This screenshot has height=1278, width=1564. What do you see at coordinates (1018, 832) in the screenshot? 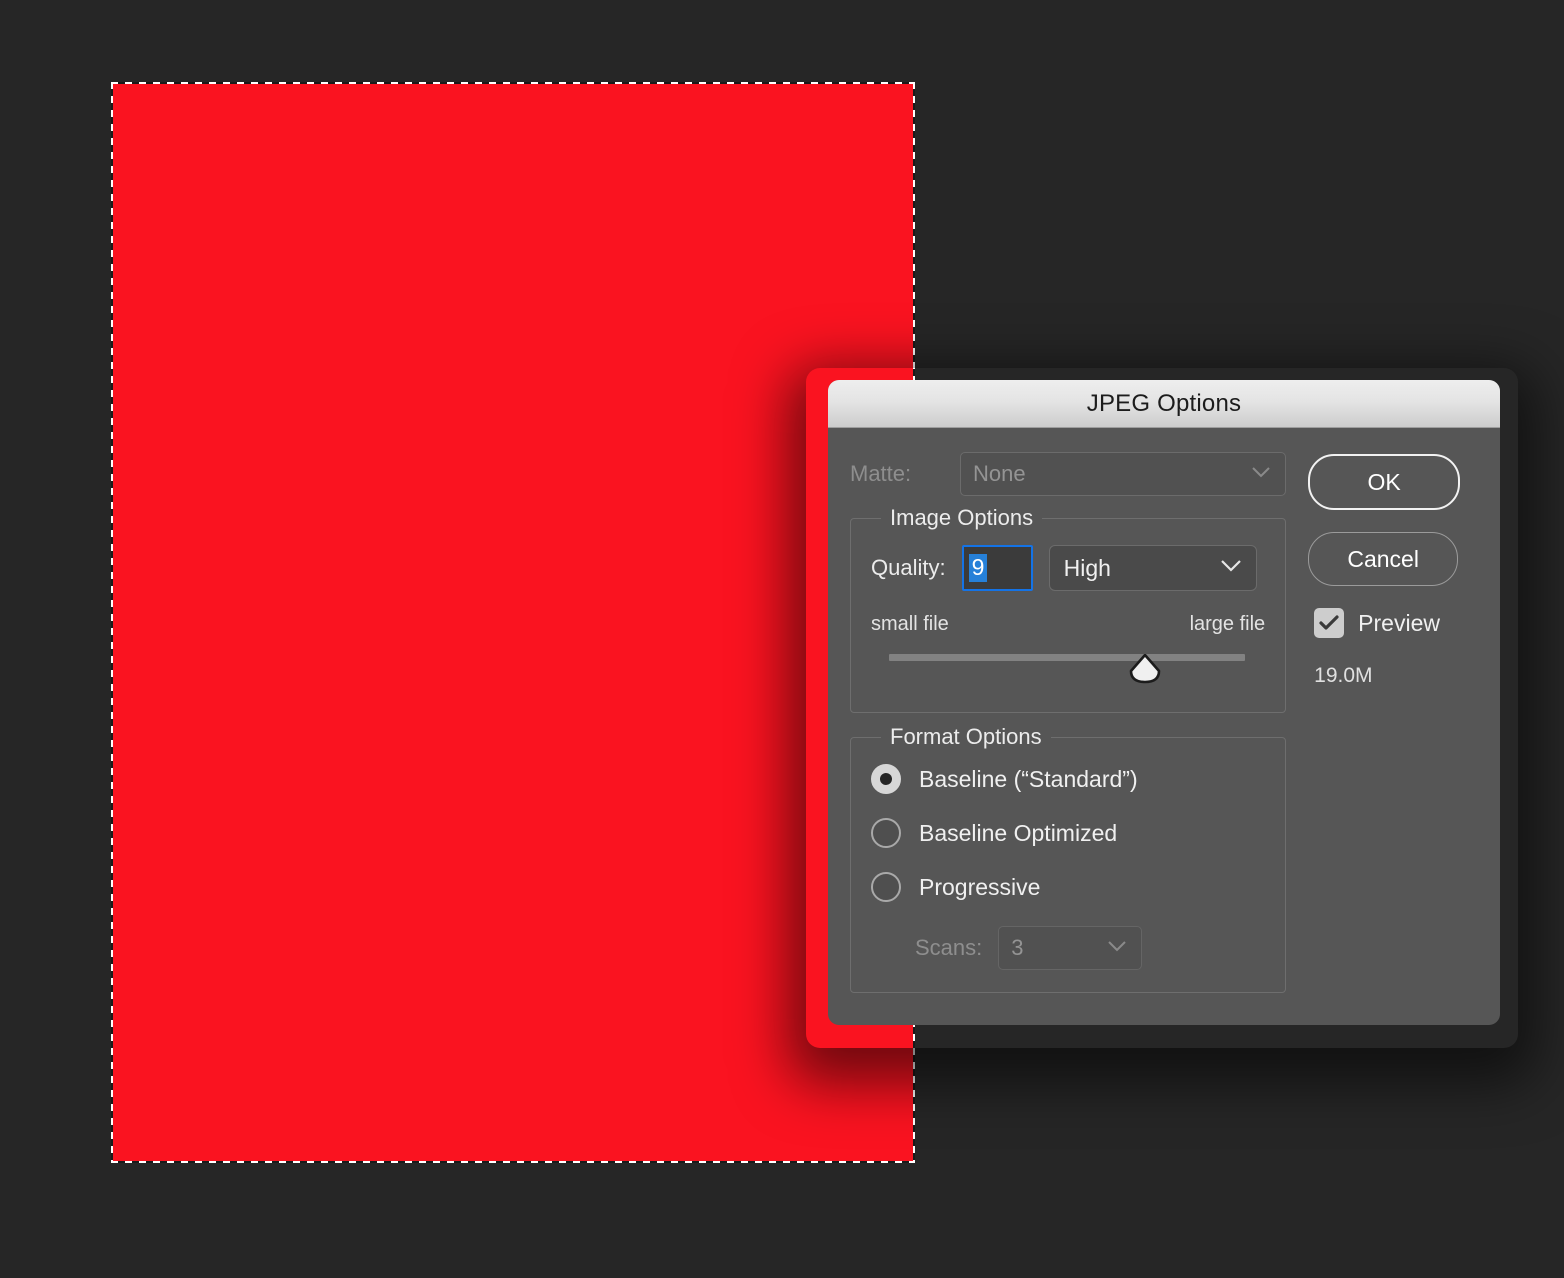
I see `radio-label: Baseline Optimized` at bounding box center [1018, 832].